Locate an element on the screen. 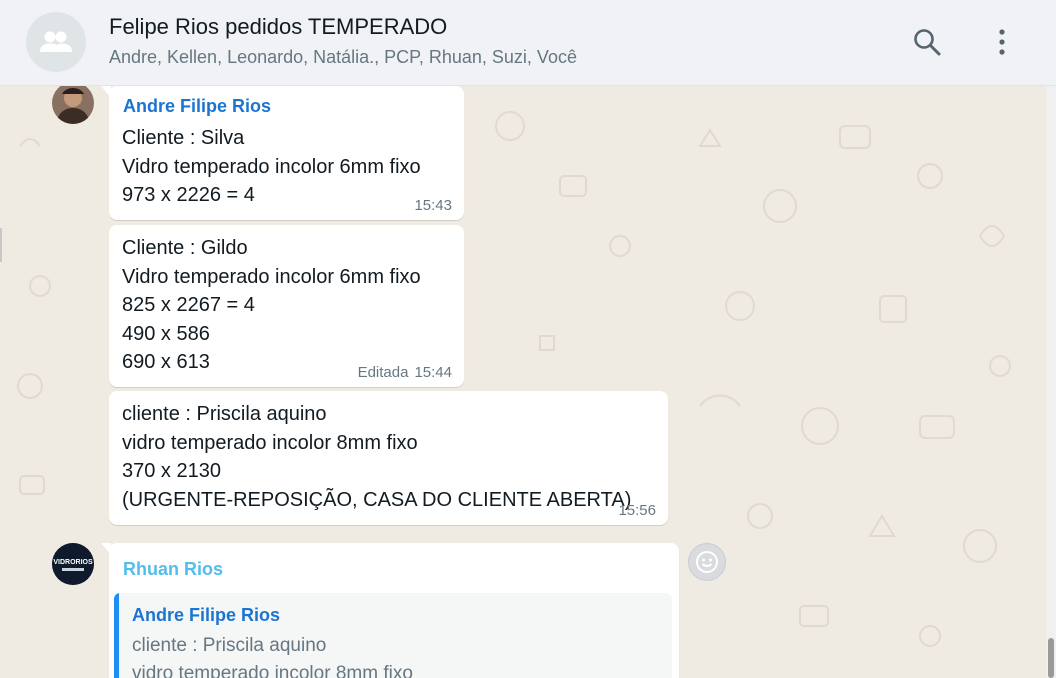 The width and height of the screenshot is (1056, 678). scrollbar-thumb is located at coordinates (1051, 658).